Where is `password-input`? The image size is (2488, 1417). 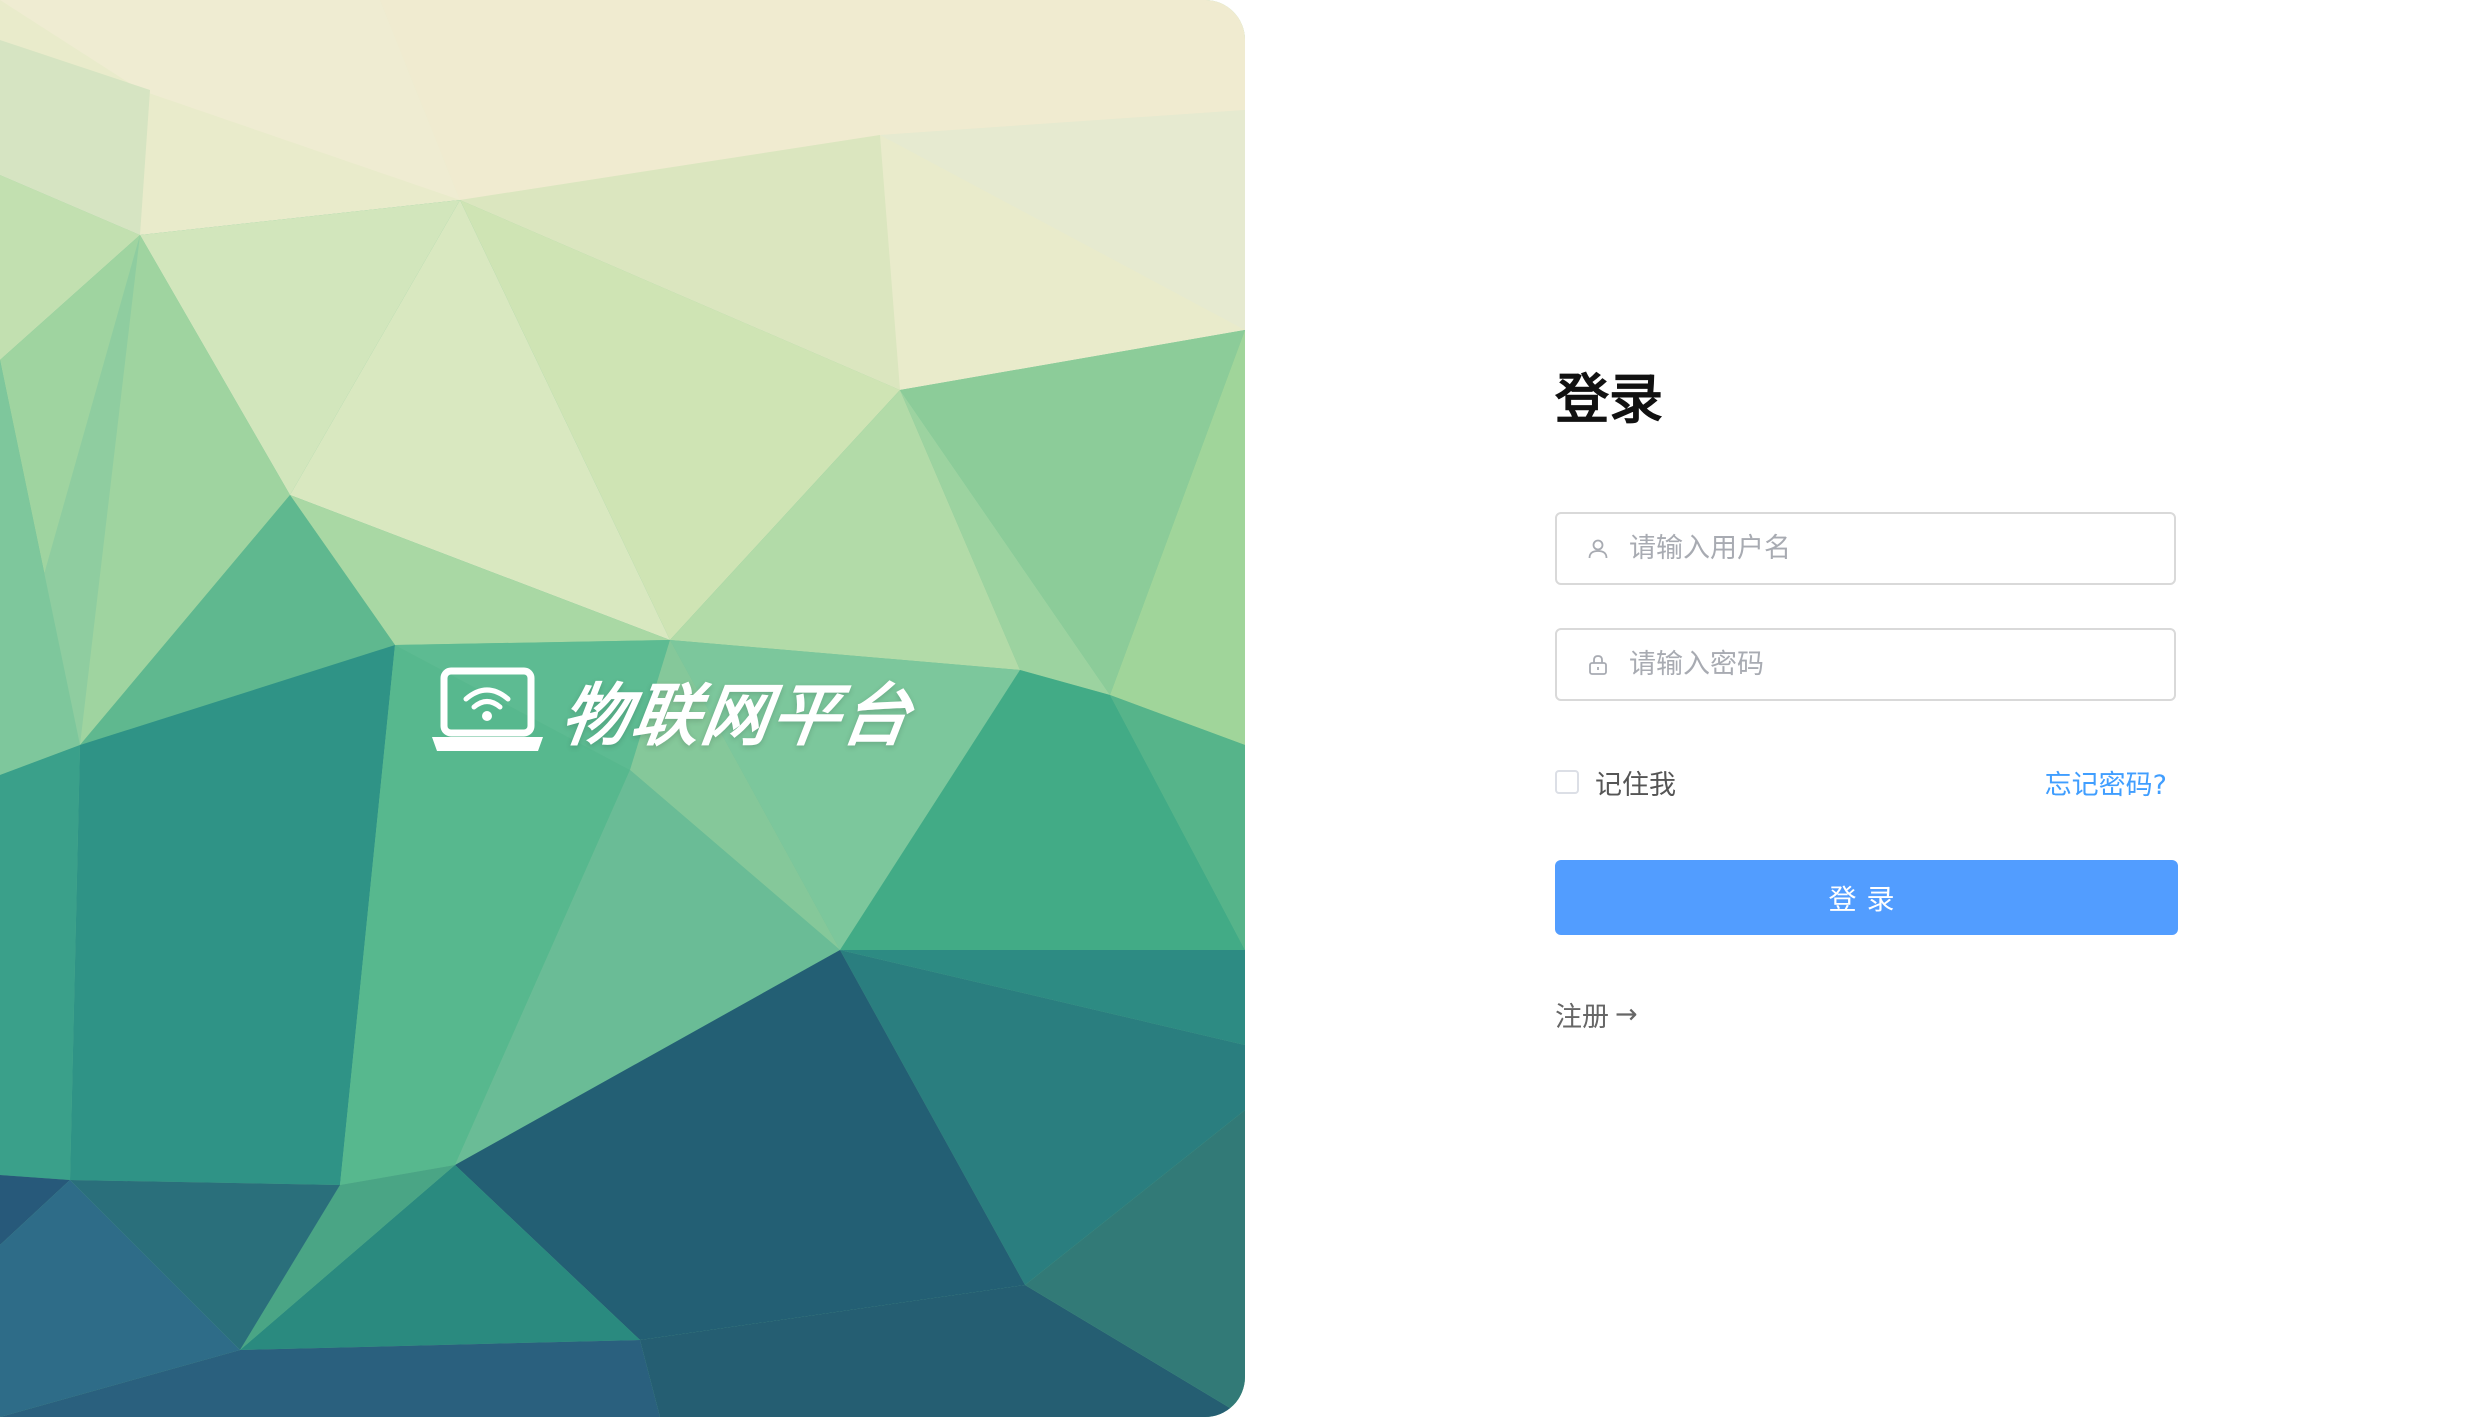 password-input is located at coordinates (1900, 664).